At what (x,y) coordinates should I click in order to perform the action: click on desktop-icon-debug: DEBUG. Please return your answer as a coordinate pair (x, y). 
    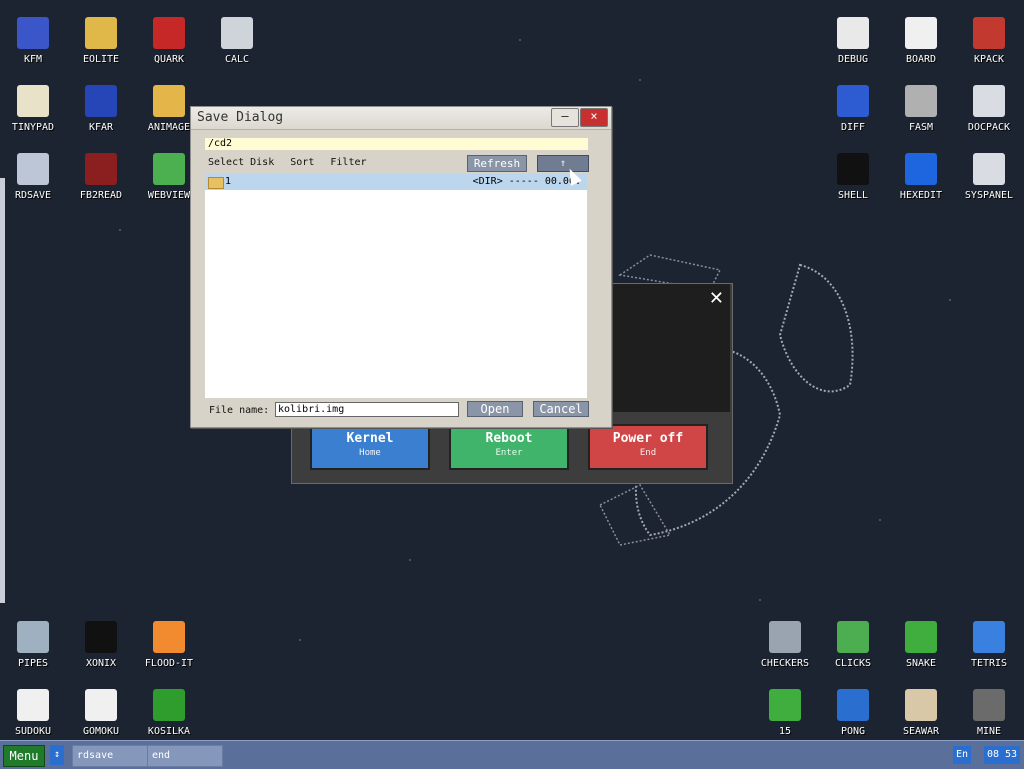
    Looking at the image, I should click on (853, 41).